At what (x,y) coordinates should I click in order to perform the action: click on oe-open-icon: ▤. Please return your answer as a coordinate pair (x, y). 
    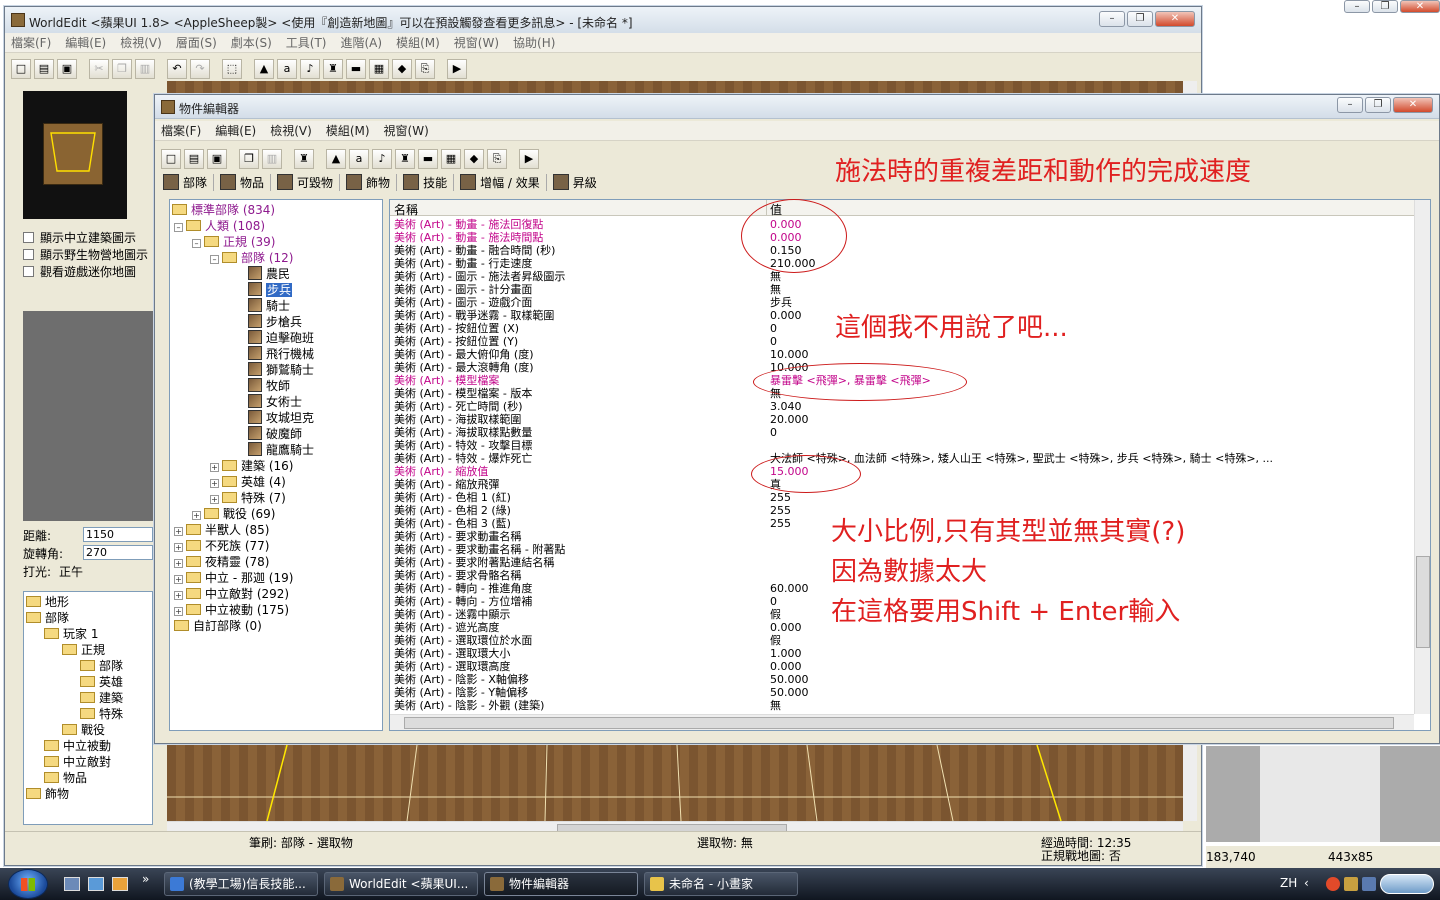
    Looking at the image, I should click on (194, 159).